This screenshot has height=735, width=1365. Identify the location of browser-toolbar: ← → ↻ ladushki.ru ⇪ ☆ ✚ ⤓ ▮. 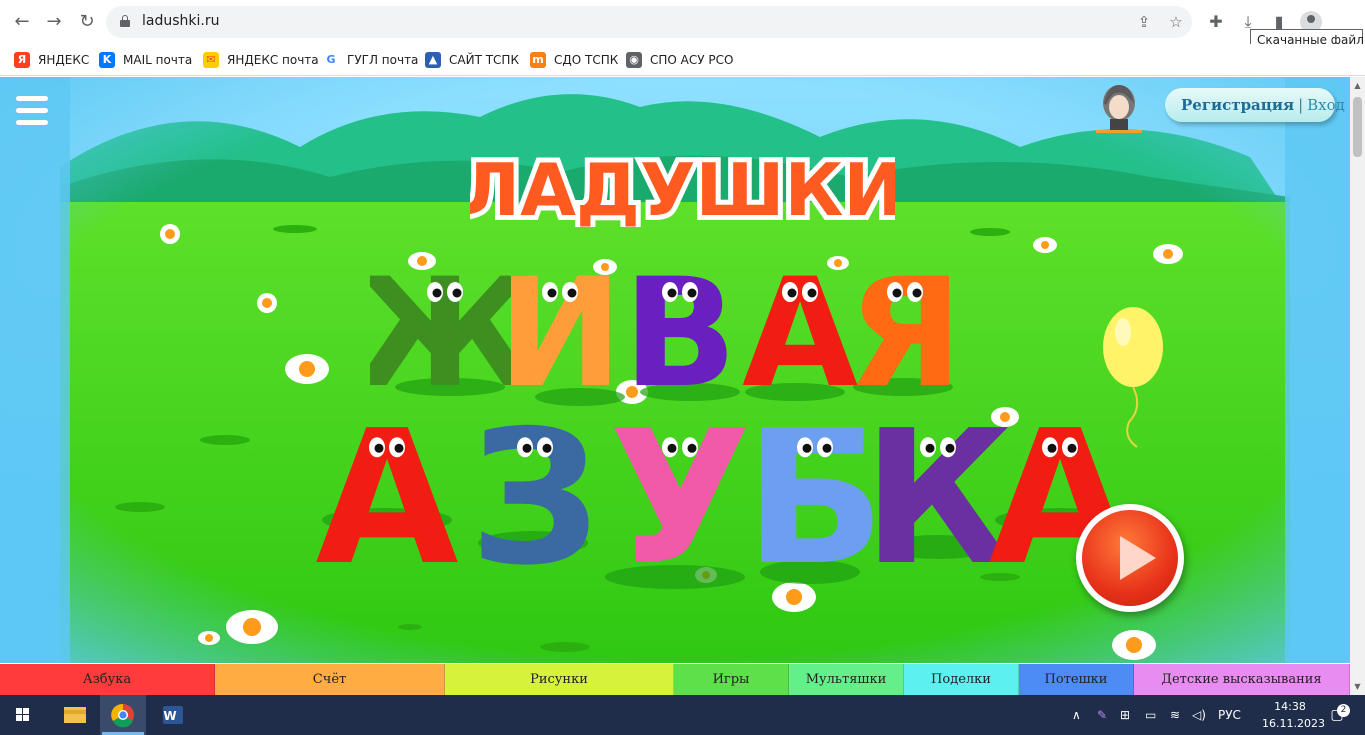
(682, 22).